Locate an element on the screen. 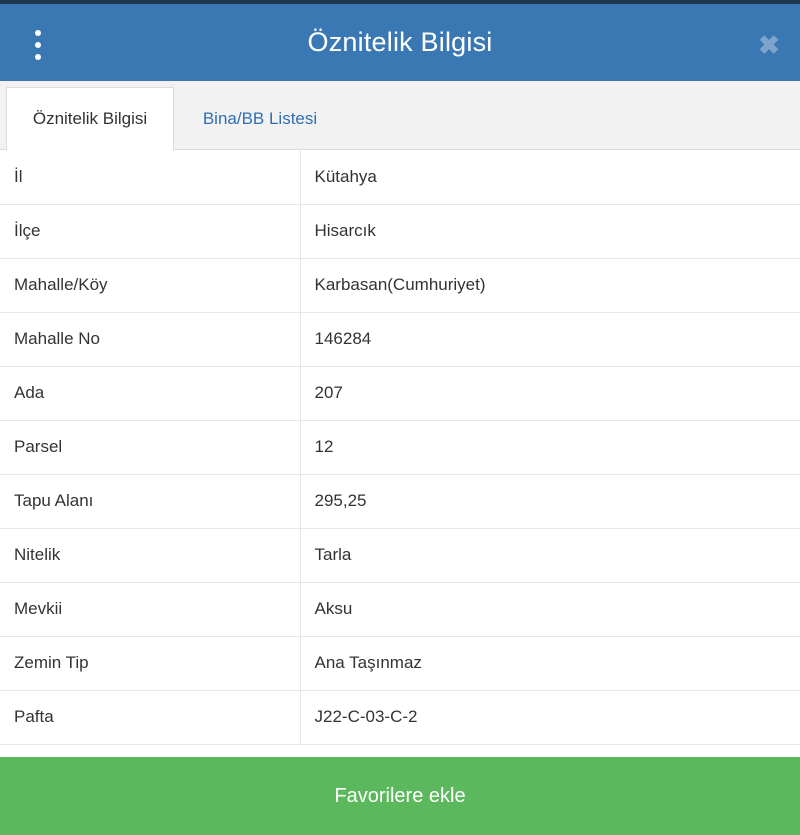  tab-oznitelik-bilgisi: Öznitelik Bilgisi is located at coordinates (90, 119).